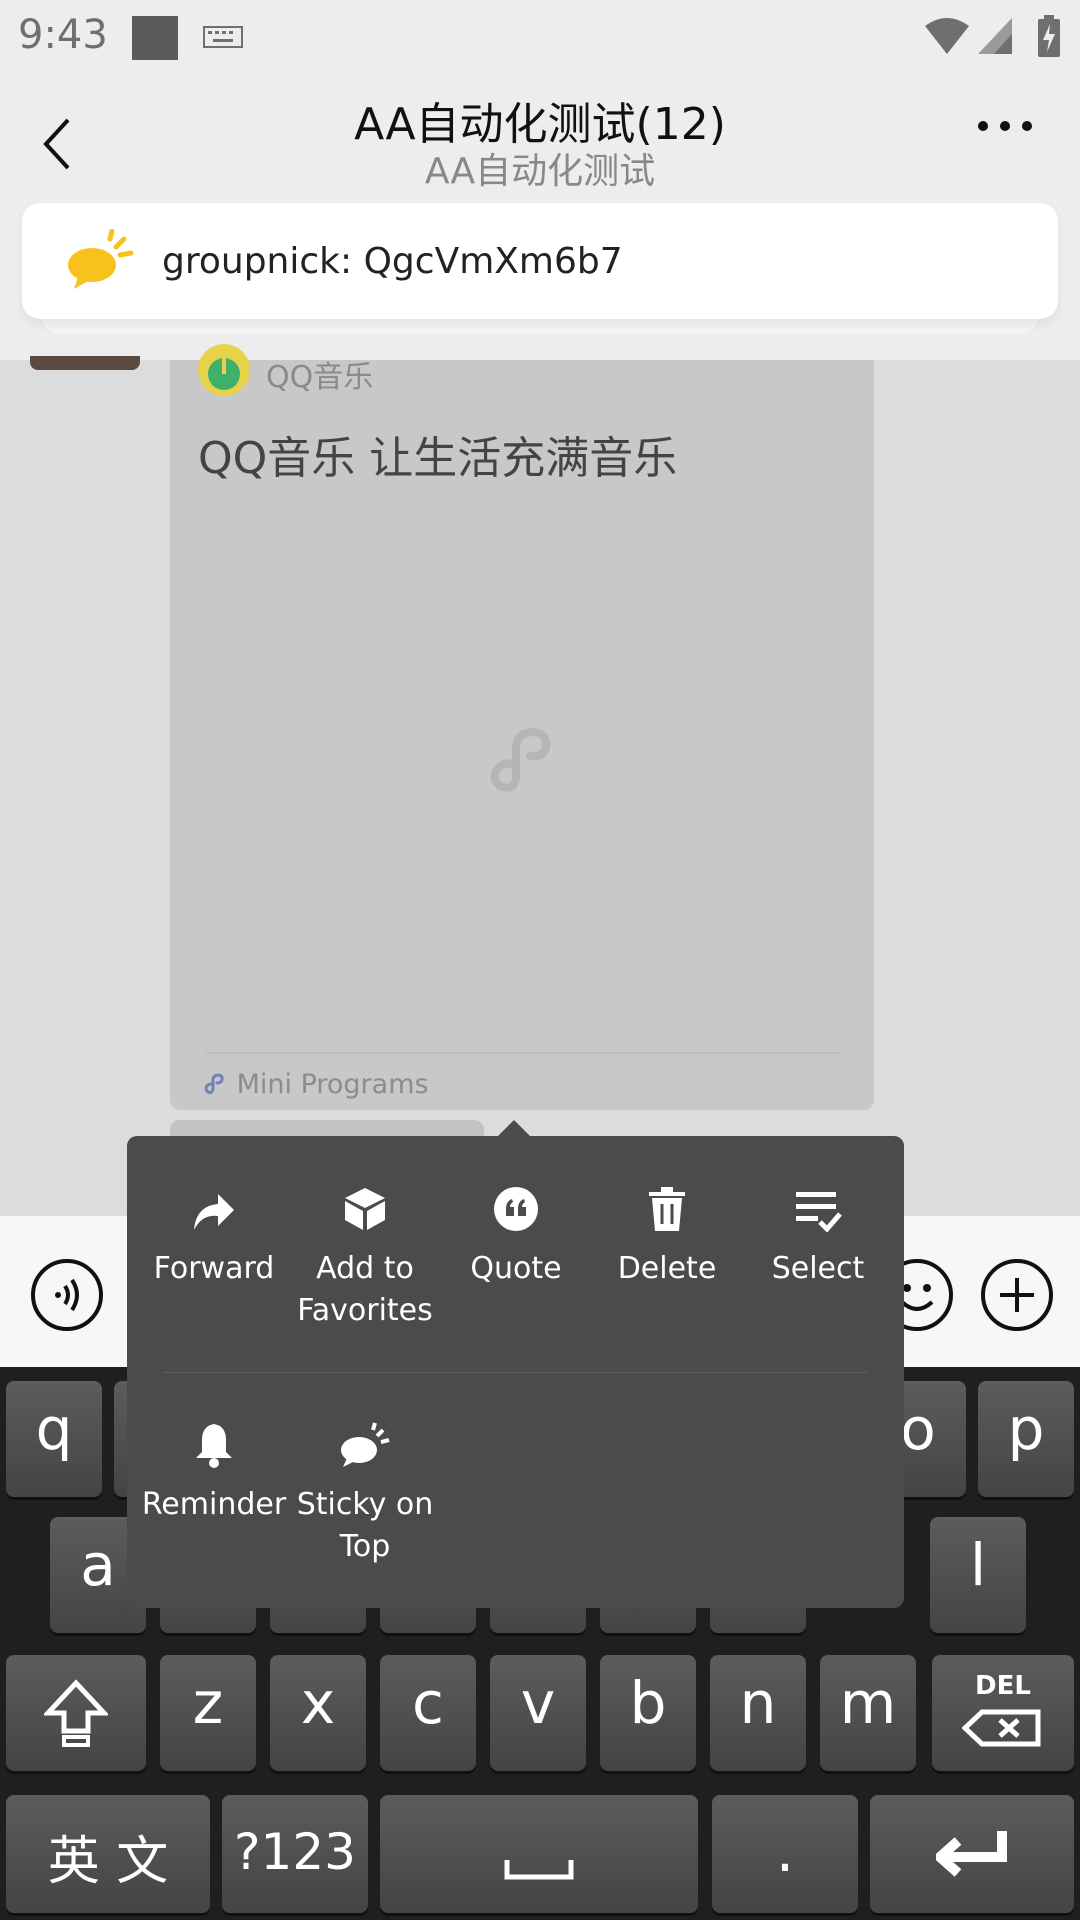 Image resolution: width=1080 pixels, height=1920 pixels. Describe the element at coordinates (428, 1713) in the screenshot. I see `key-c: c` at that location.